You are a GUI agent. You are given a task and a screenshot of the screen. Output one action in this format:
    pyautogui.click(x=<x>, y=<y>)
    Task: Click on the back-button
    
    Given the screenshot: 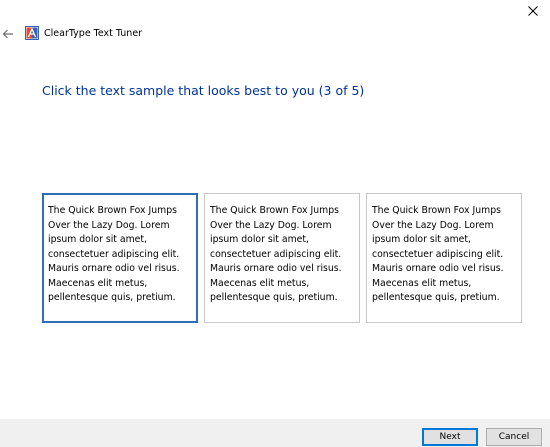 What is the action you would take?
    pyautogui.click(x=8, y=34)
    